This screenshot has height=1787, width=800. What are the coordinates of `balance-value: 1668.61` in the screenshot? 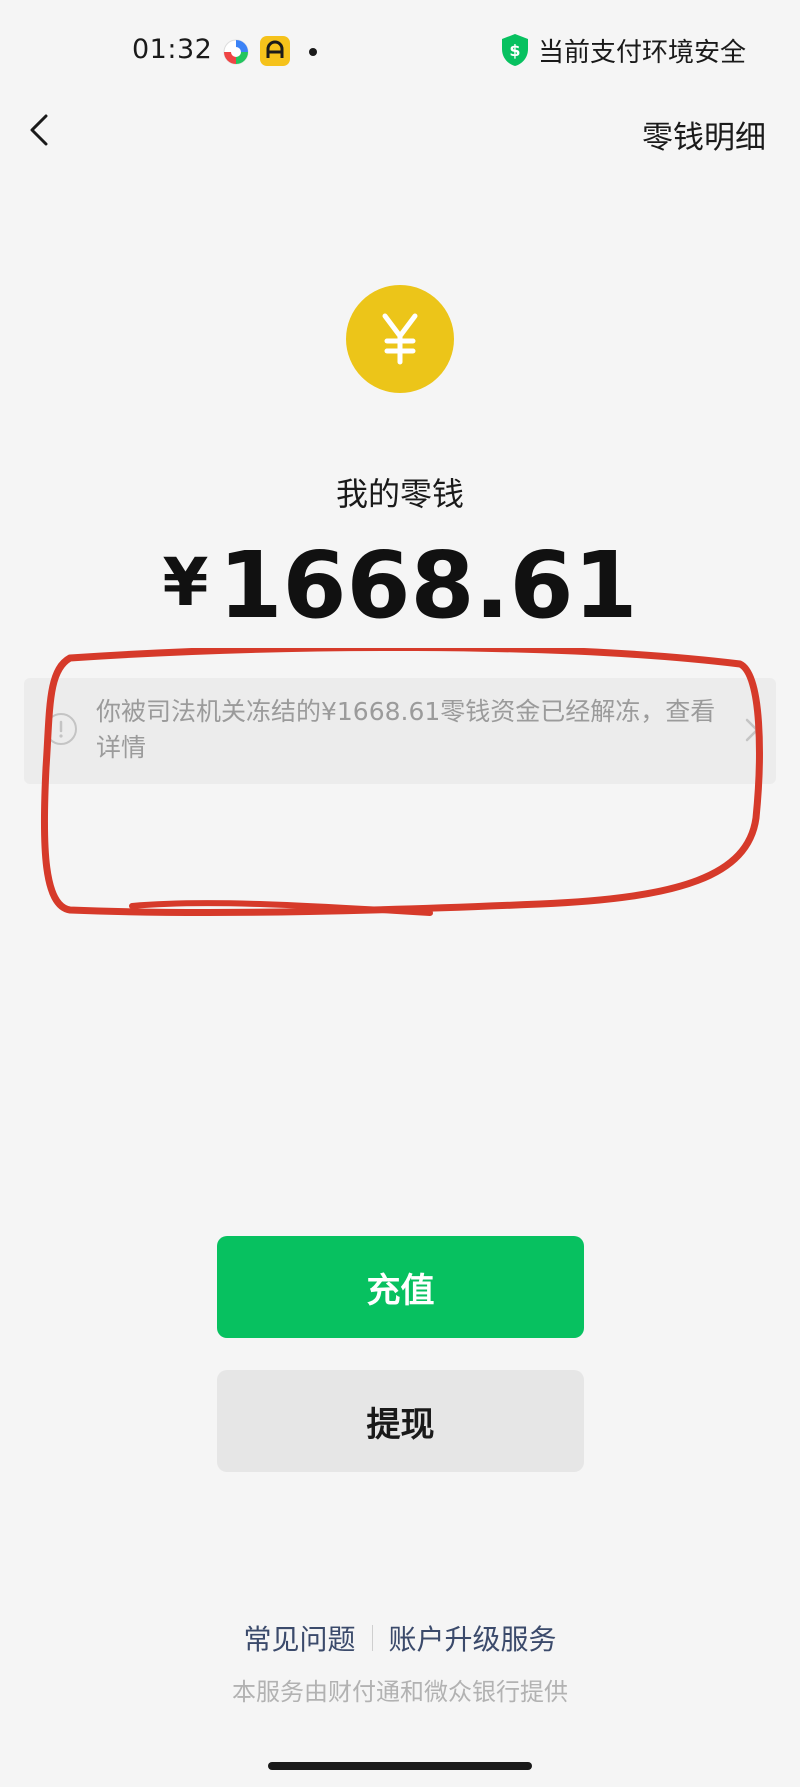 It's located at (428, 585).